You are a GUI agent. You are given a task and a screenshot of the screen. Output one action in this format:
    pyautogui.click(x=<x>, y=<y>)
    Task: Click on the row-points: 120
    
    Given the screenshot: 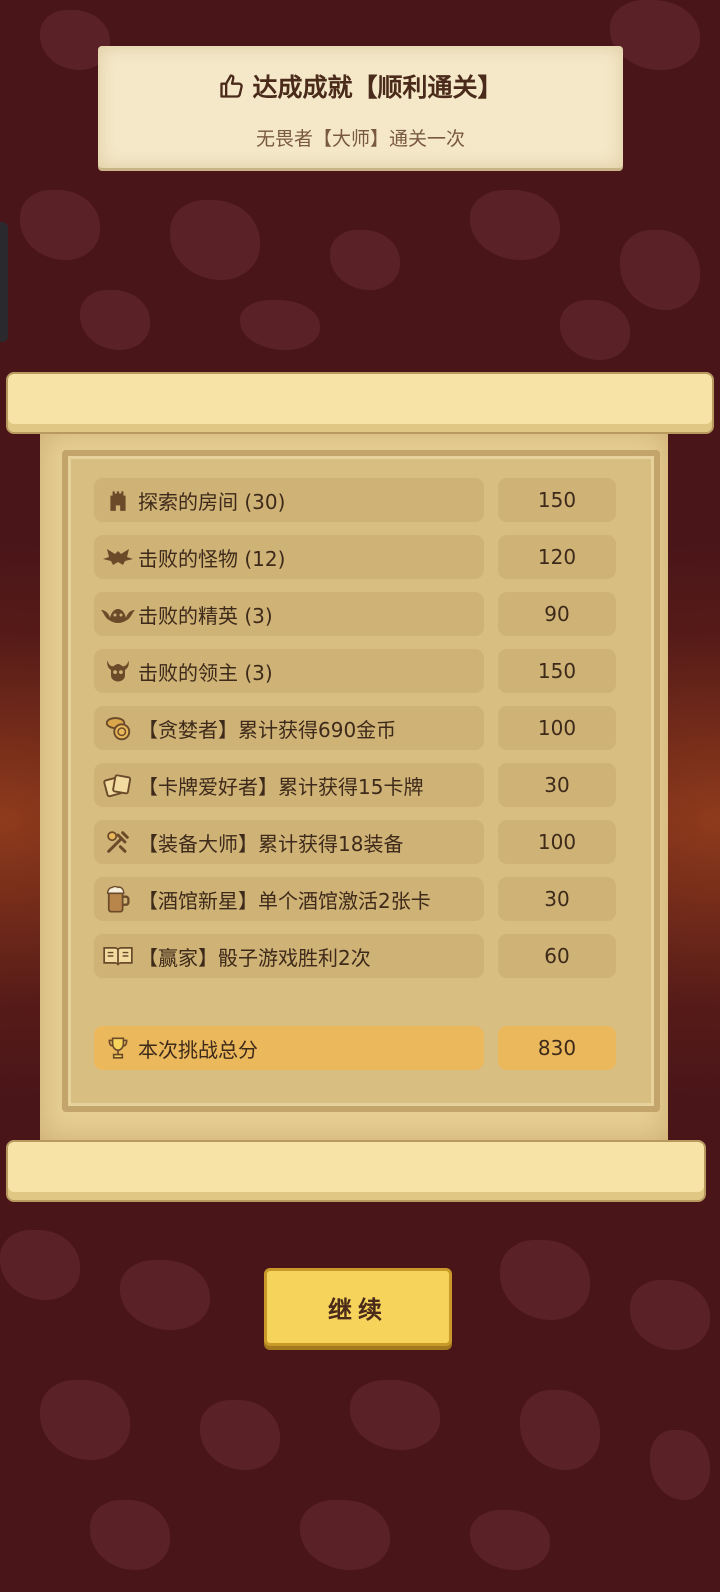 What is the action you would take?
    pyautogui.click(x=557, y=557)
    